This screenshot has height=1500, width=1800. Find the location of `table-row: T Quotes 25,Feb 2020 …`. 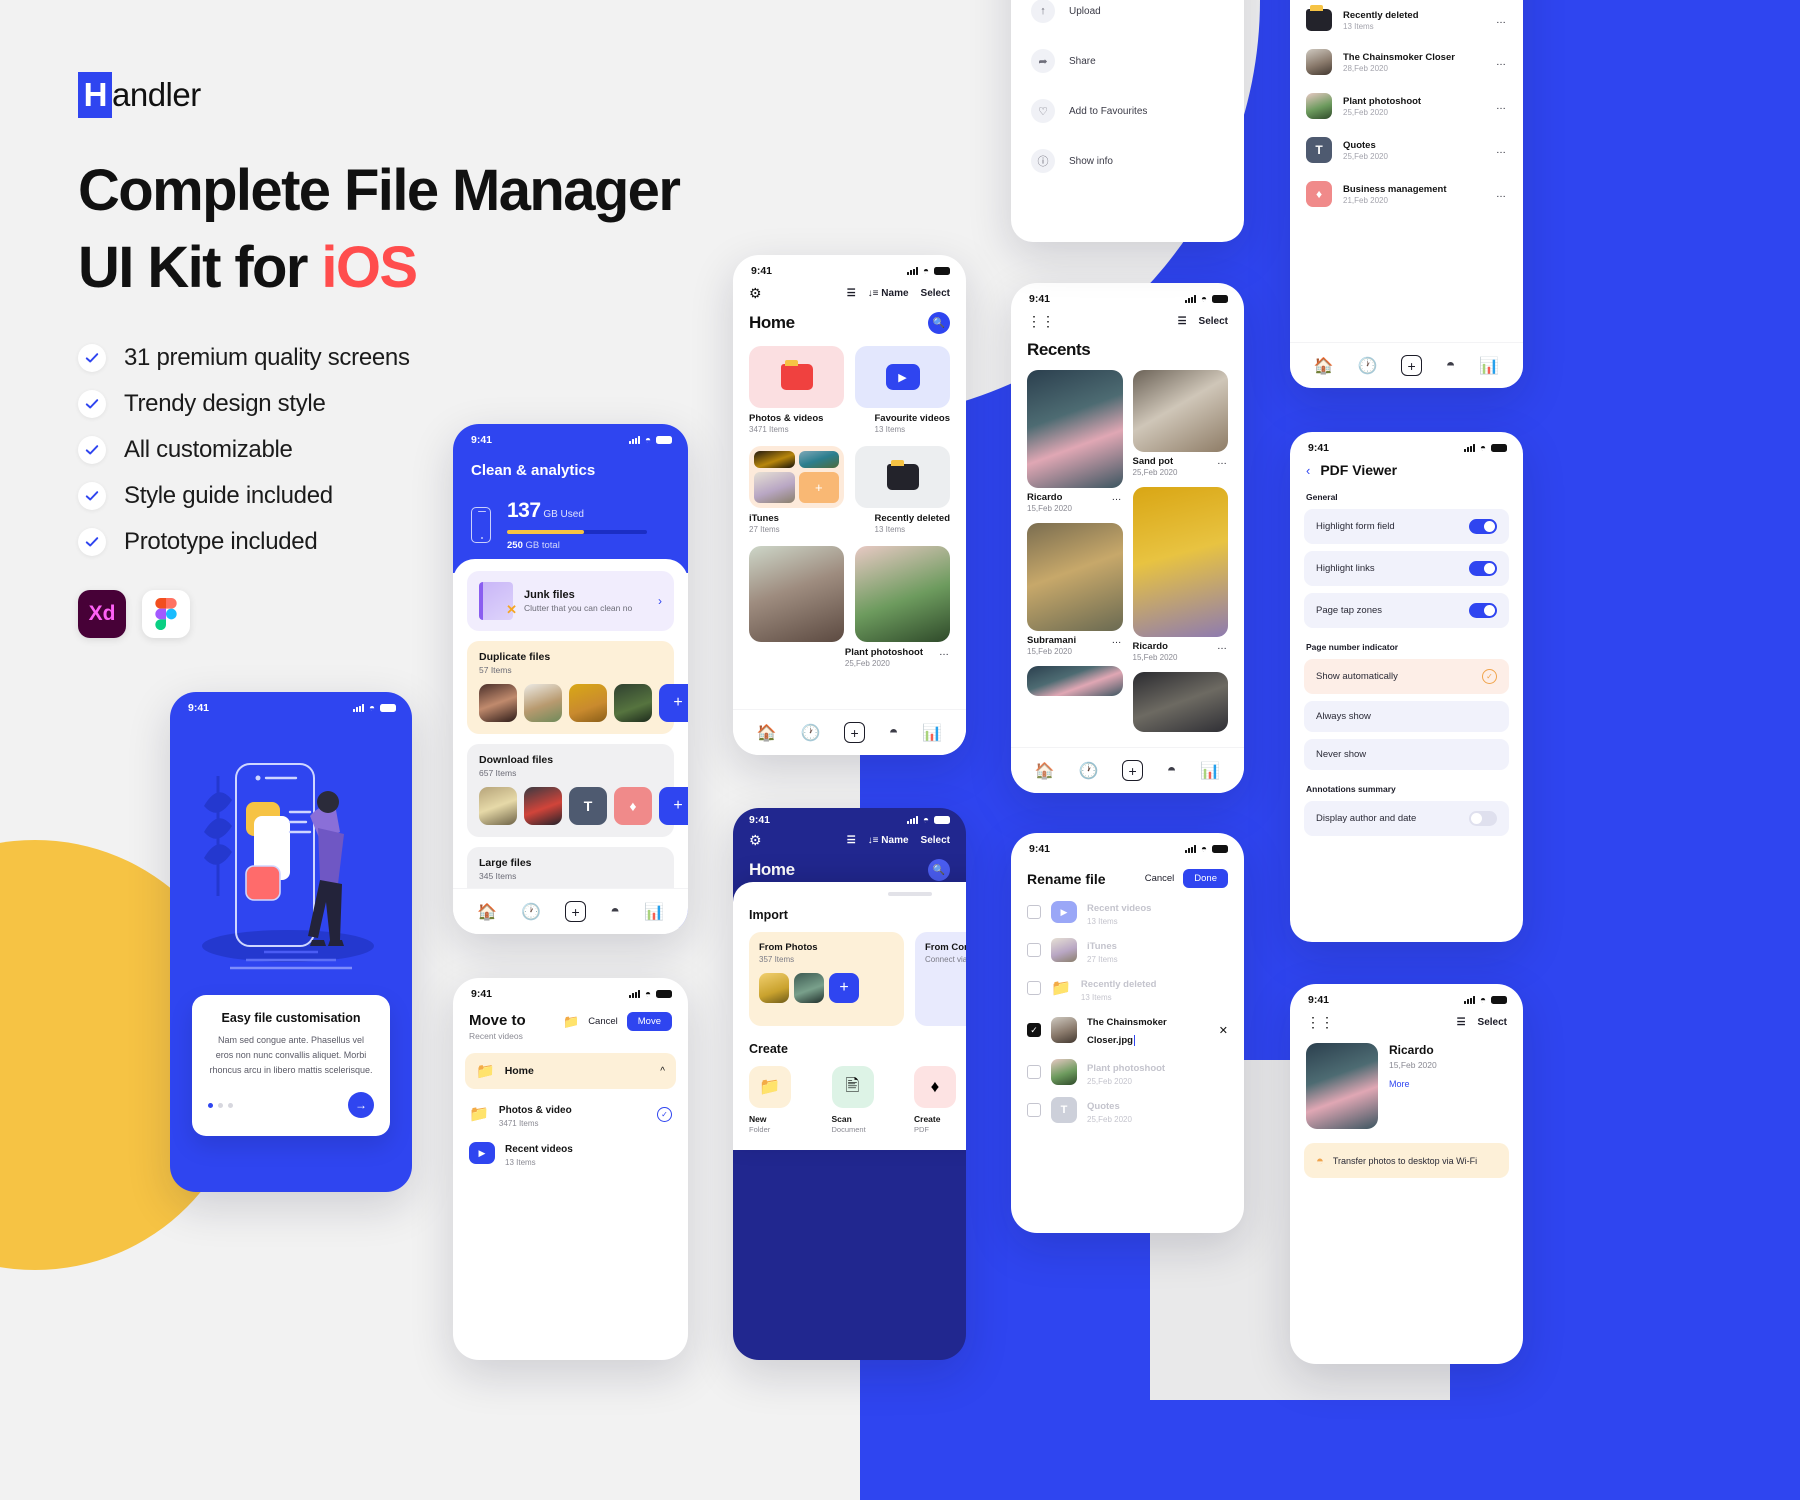

table-row: T Quotes 25,Feb 2020 … is located at coordinates (1406, 150).